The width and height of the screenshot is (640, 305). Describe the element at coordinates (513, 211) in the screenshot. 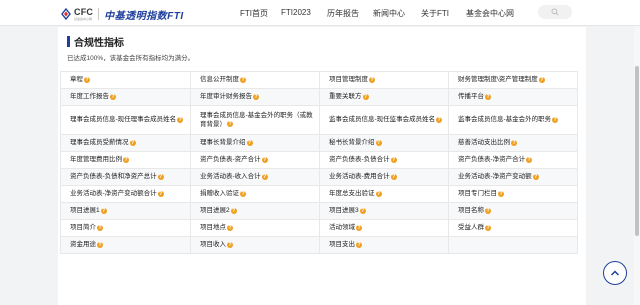

I see `indicator-cell: 项目名称?` at that location.